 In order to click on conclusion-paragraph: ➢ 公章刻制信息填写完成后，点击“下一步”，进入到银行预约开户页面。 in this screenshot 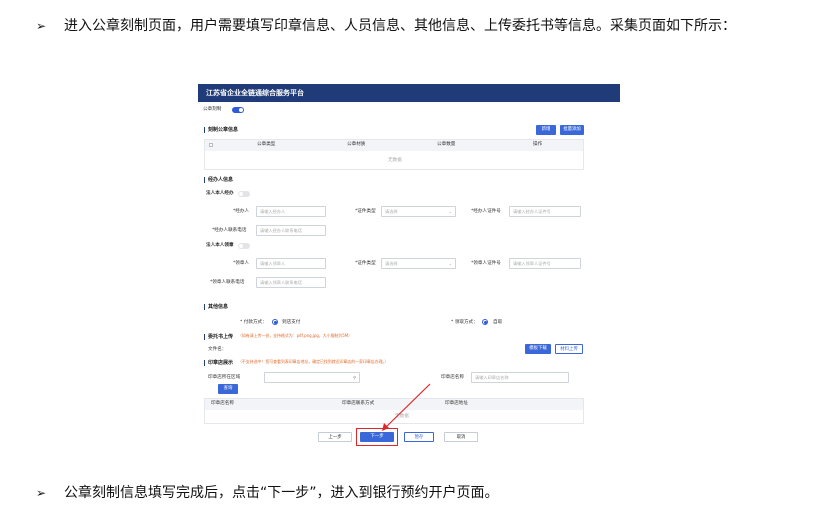, I will do `click(421, 493)`.